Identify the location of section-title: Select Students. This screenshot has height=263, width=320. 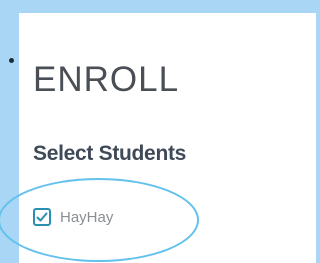
(110, 153).